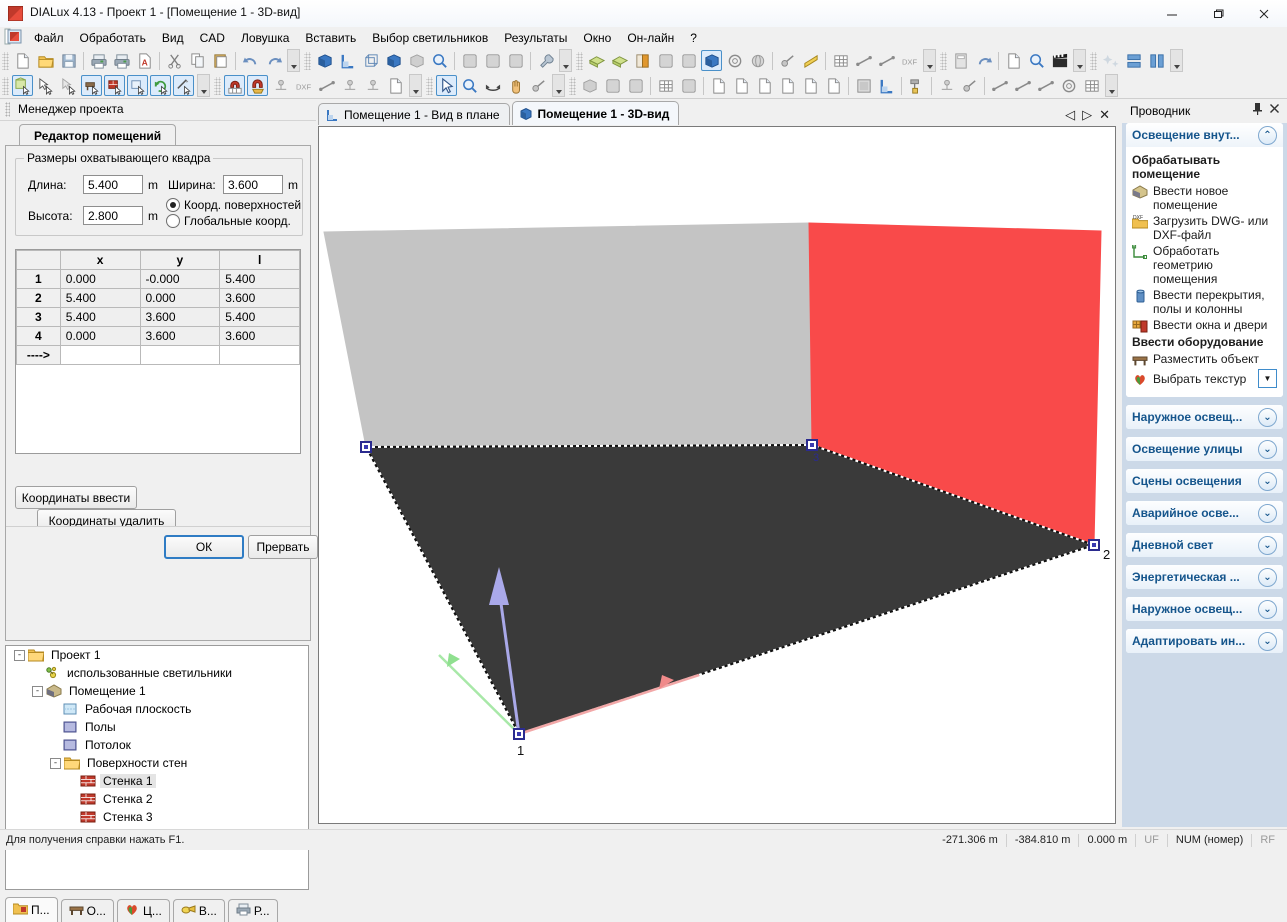  What do you see at coordinates (1267, 378) in the screenshot?
I see `chevron-down-icon: ▼` at bounding box center [1267, 378].